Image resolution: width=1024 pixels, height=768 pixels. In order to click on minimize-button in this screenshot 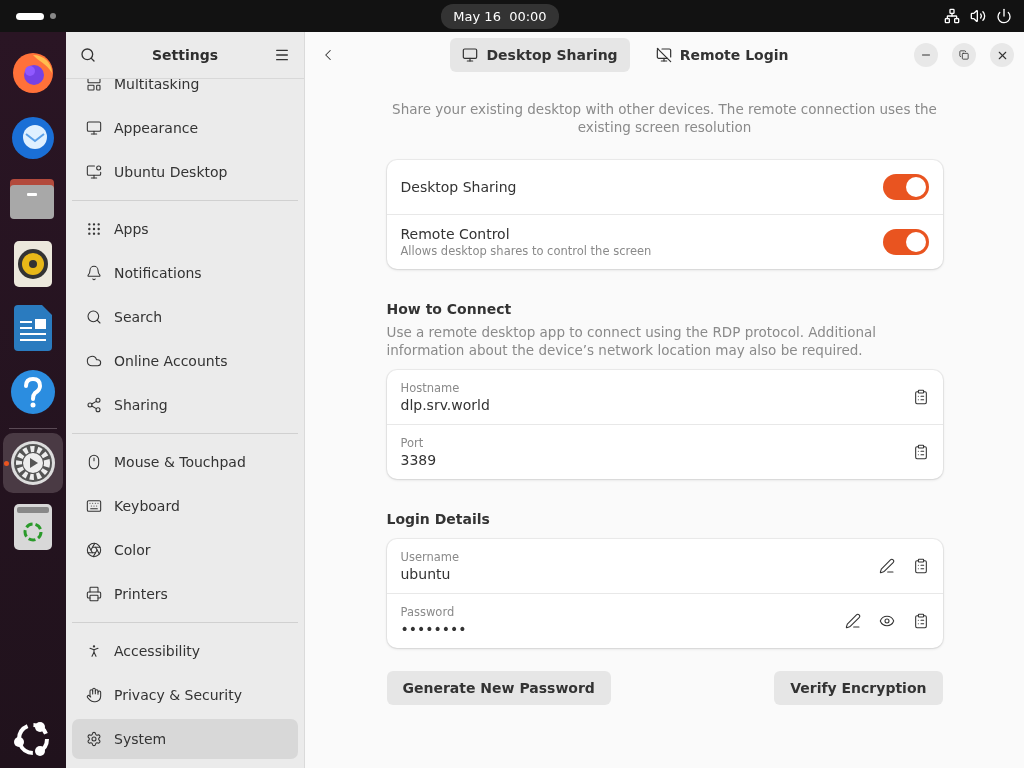, I will do `click(926, 55)`.